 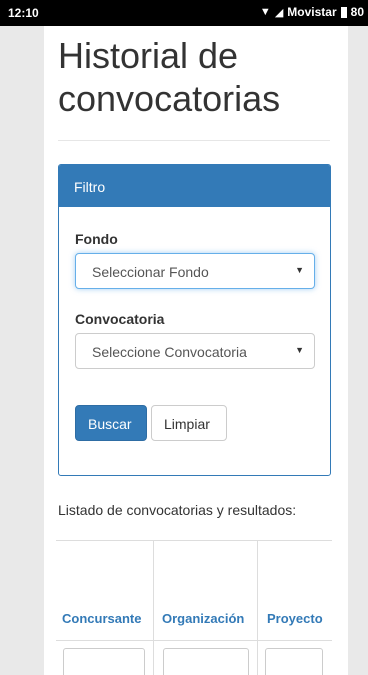 I want to click on filter-panel-heading: Filtro, so click(x=194, y=186).